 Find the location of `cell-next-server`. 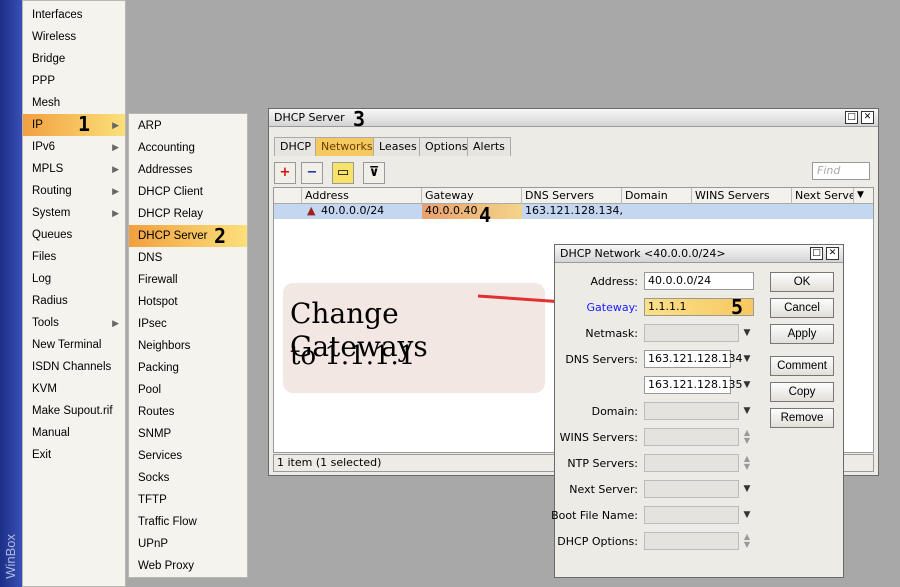

cell-next-server is located at coordinates (823, 211).